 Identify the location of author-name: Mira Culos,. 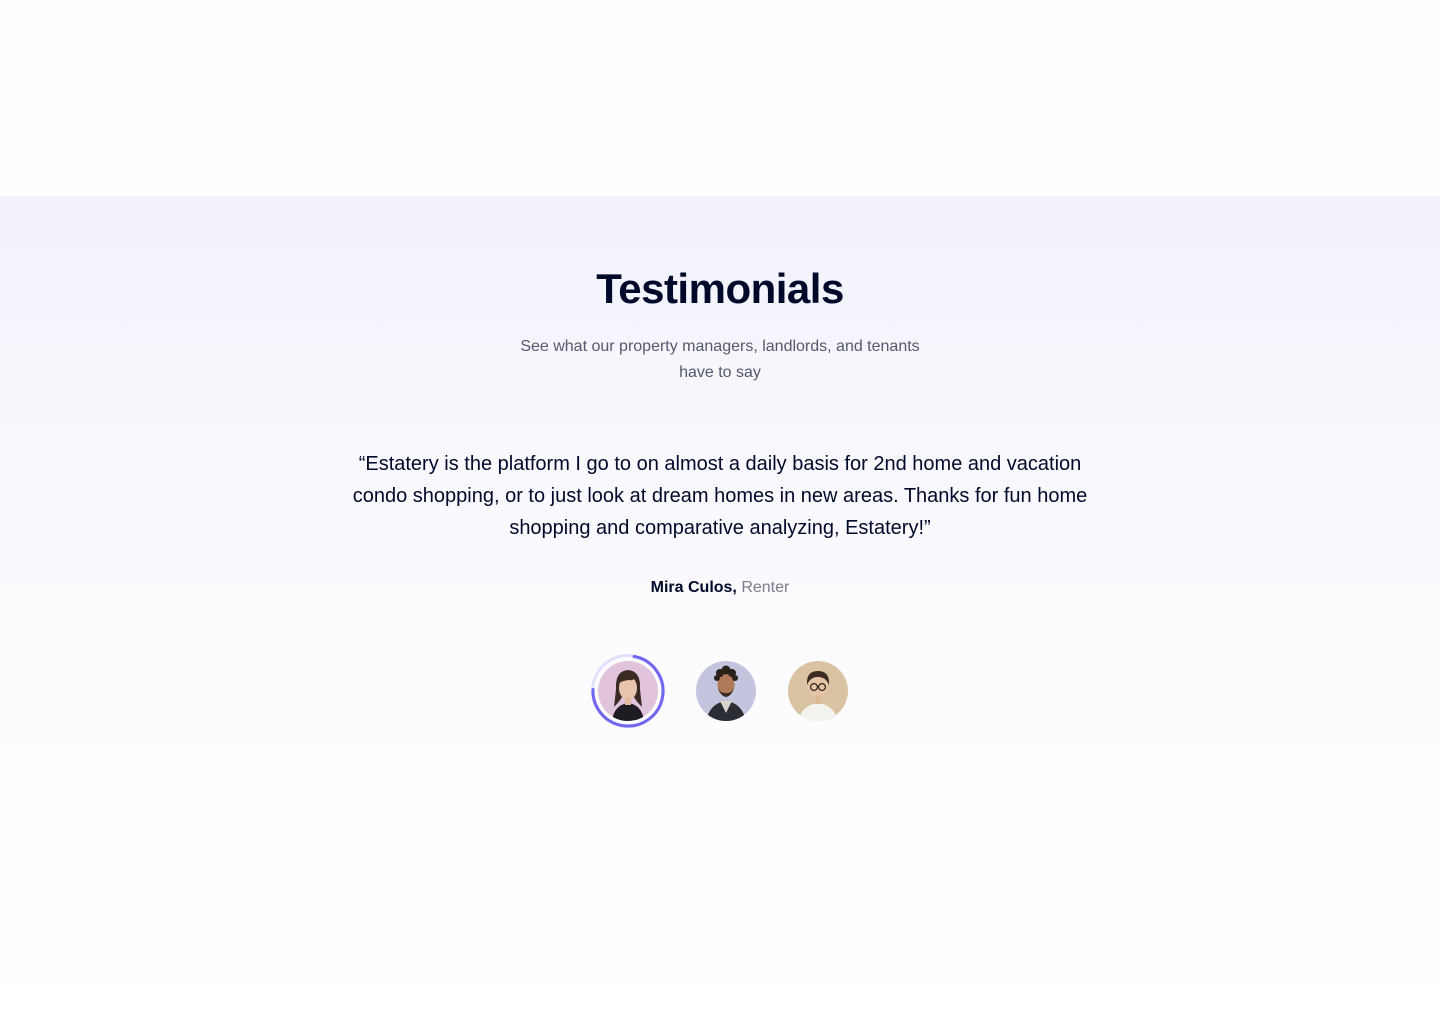
(693, 587).